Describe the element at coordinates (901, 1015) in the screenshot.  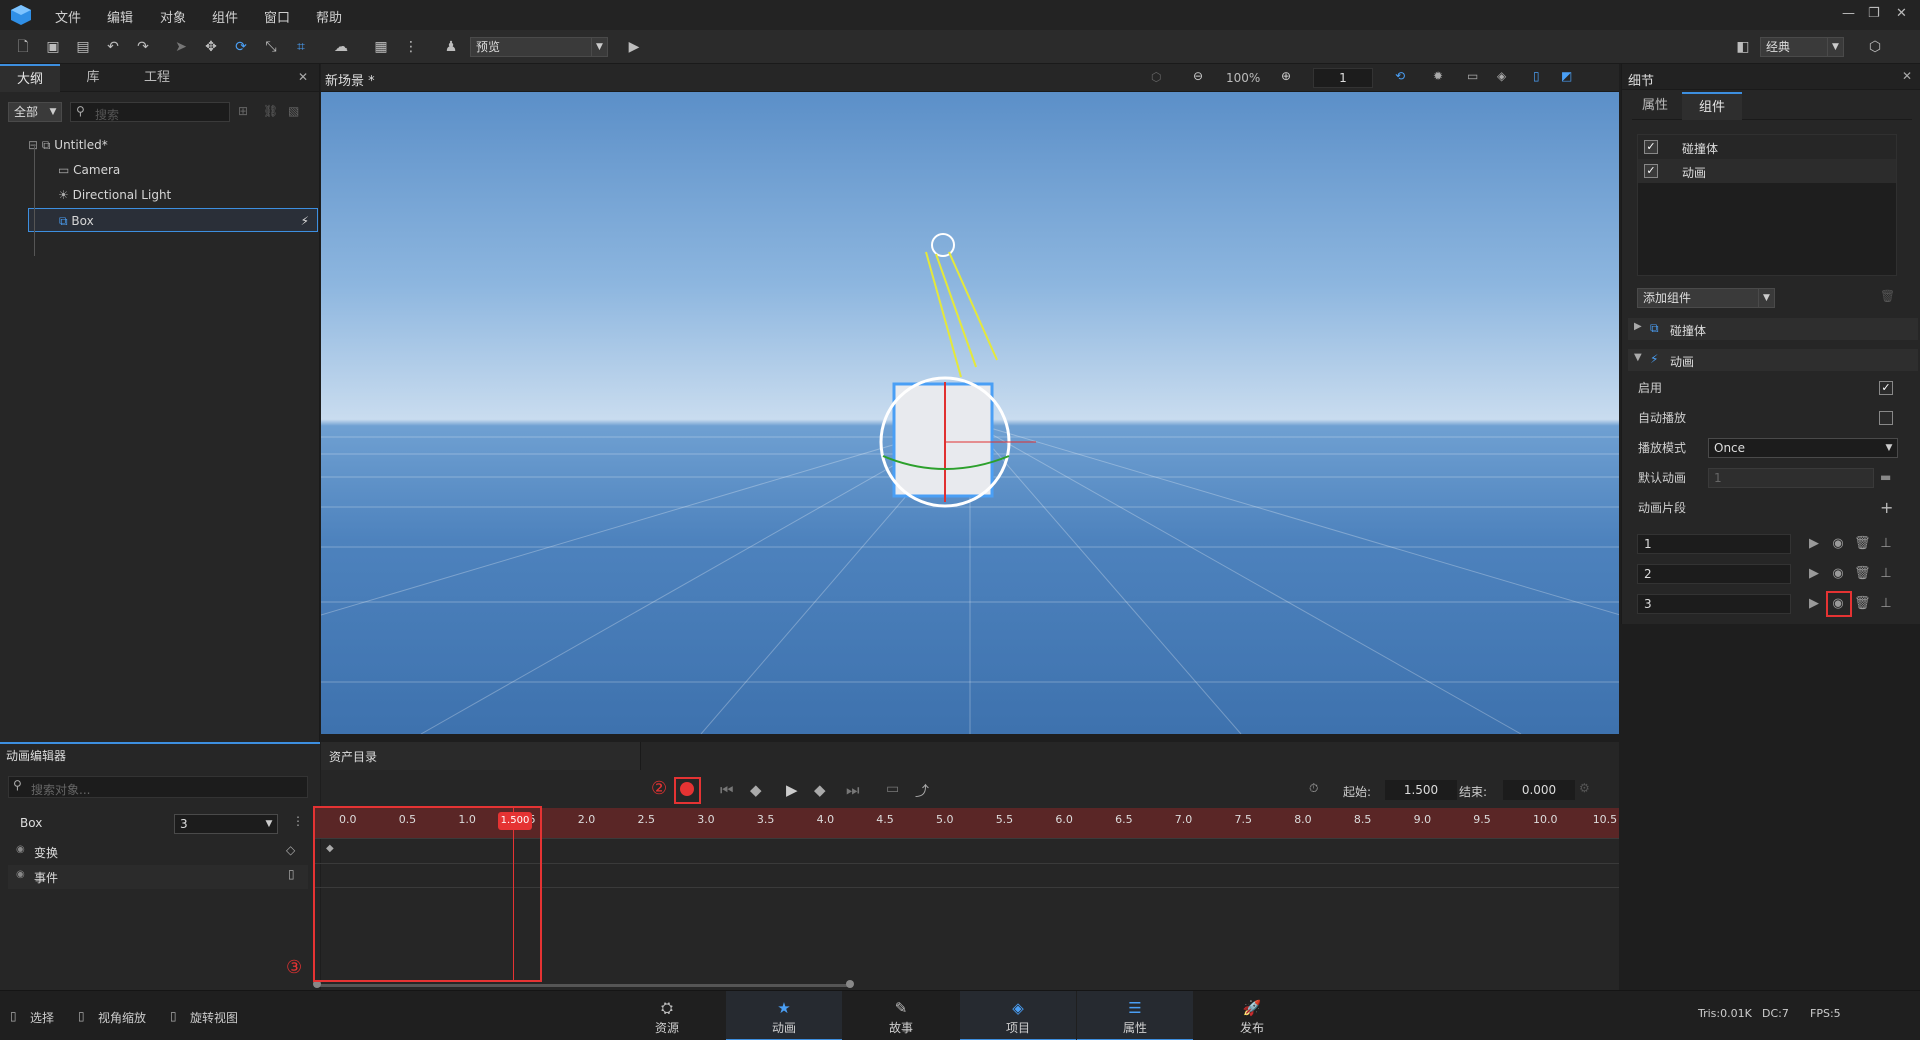
I see `tab-story: ✎ 故事` at that location.